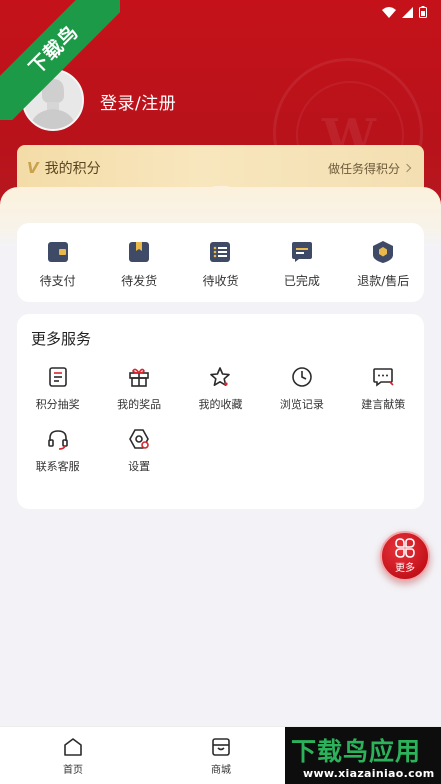 The height and width of the screenshot is (784, 441). What do you see at coordinates (383, 252) in the screenshot?
I see `shield-hex-icon` at bounding box center [383, 252].